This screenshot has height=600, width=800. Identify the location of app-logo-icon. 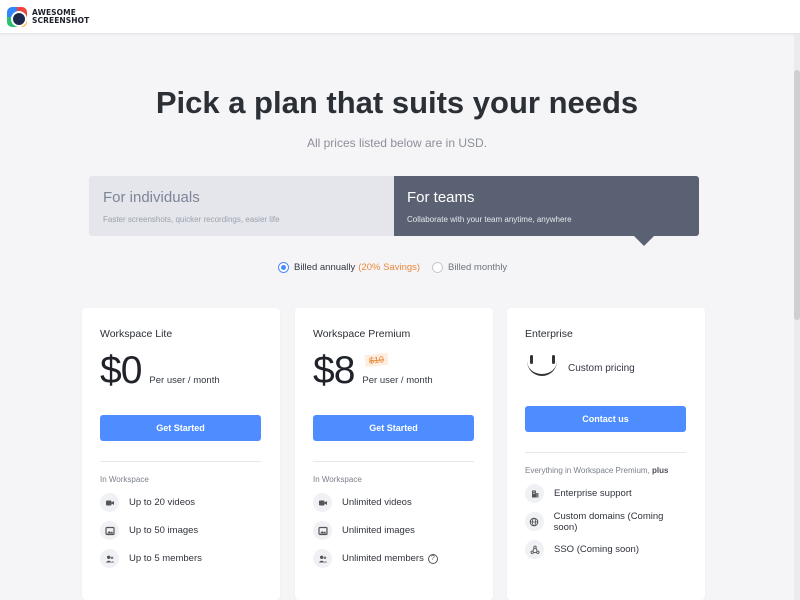
(17, 17).